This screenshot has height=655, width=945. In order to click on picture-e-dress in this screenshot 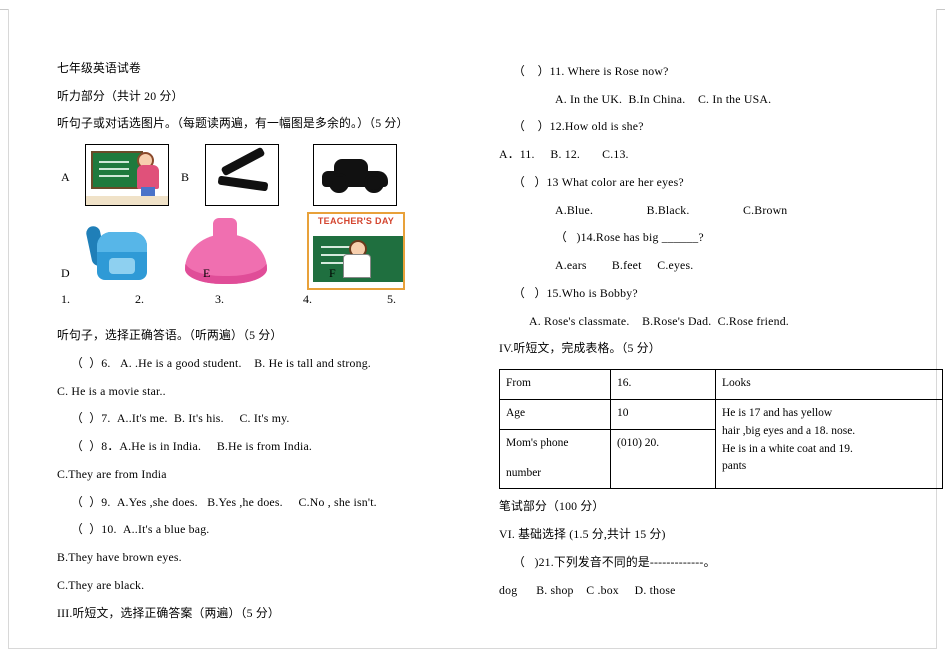, I will do `click(225, 251)`.